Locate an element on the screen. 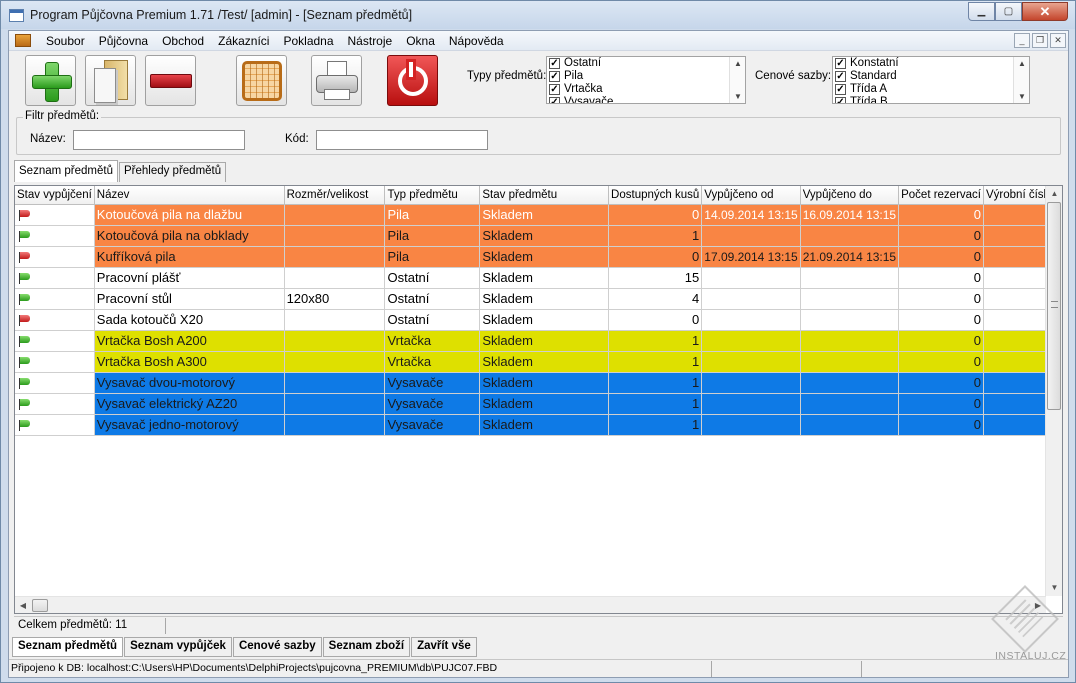 Image resolution: width=1076 pixels, height=683 pixels. cell-type: Vysavače is located at coordinates (432, 383).